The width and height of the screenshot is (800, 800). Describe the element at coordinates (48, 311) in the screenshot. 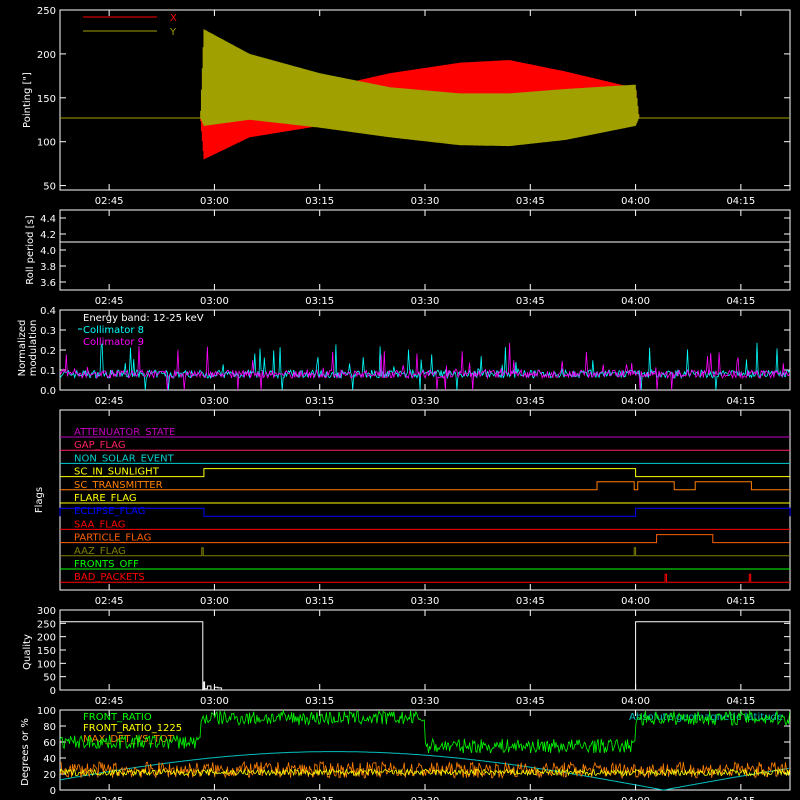

I see `y-tick-label: 0.4` at that location.